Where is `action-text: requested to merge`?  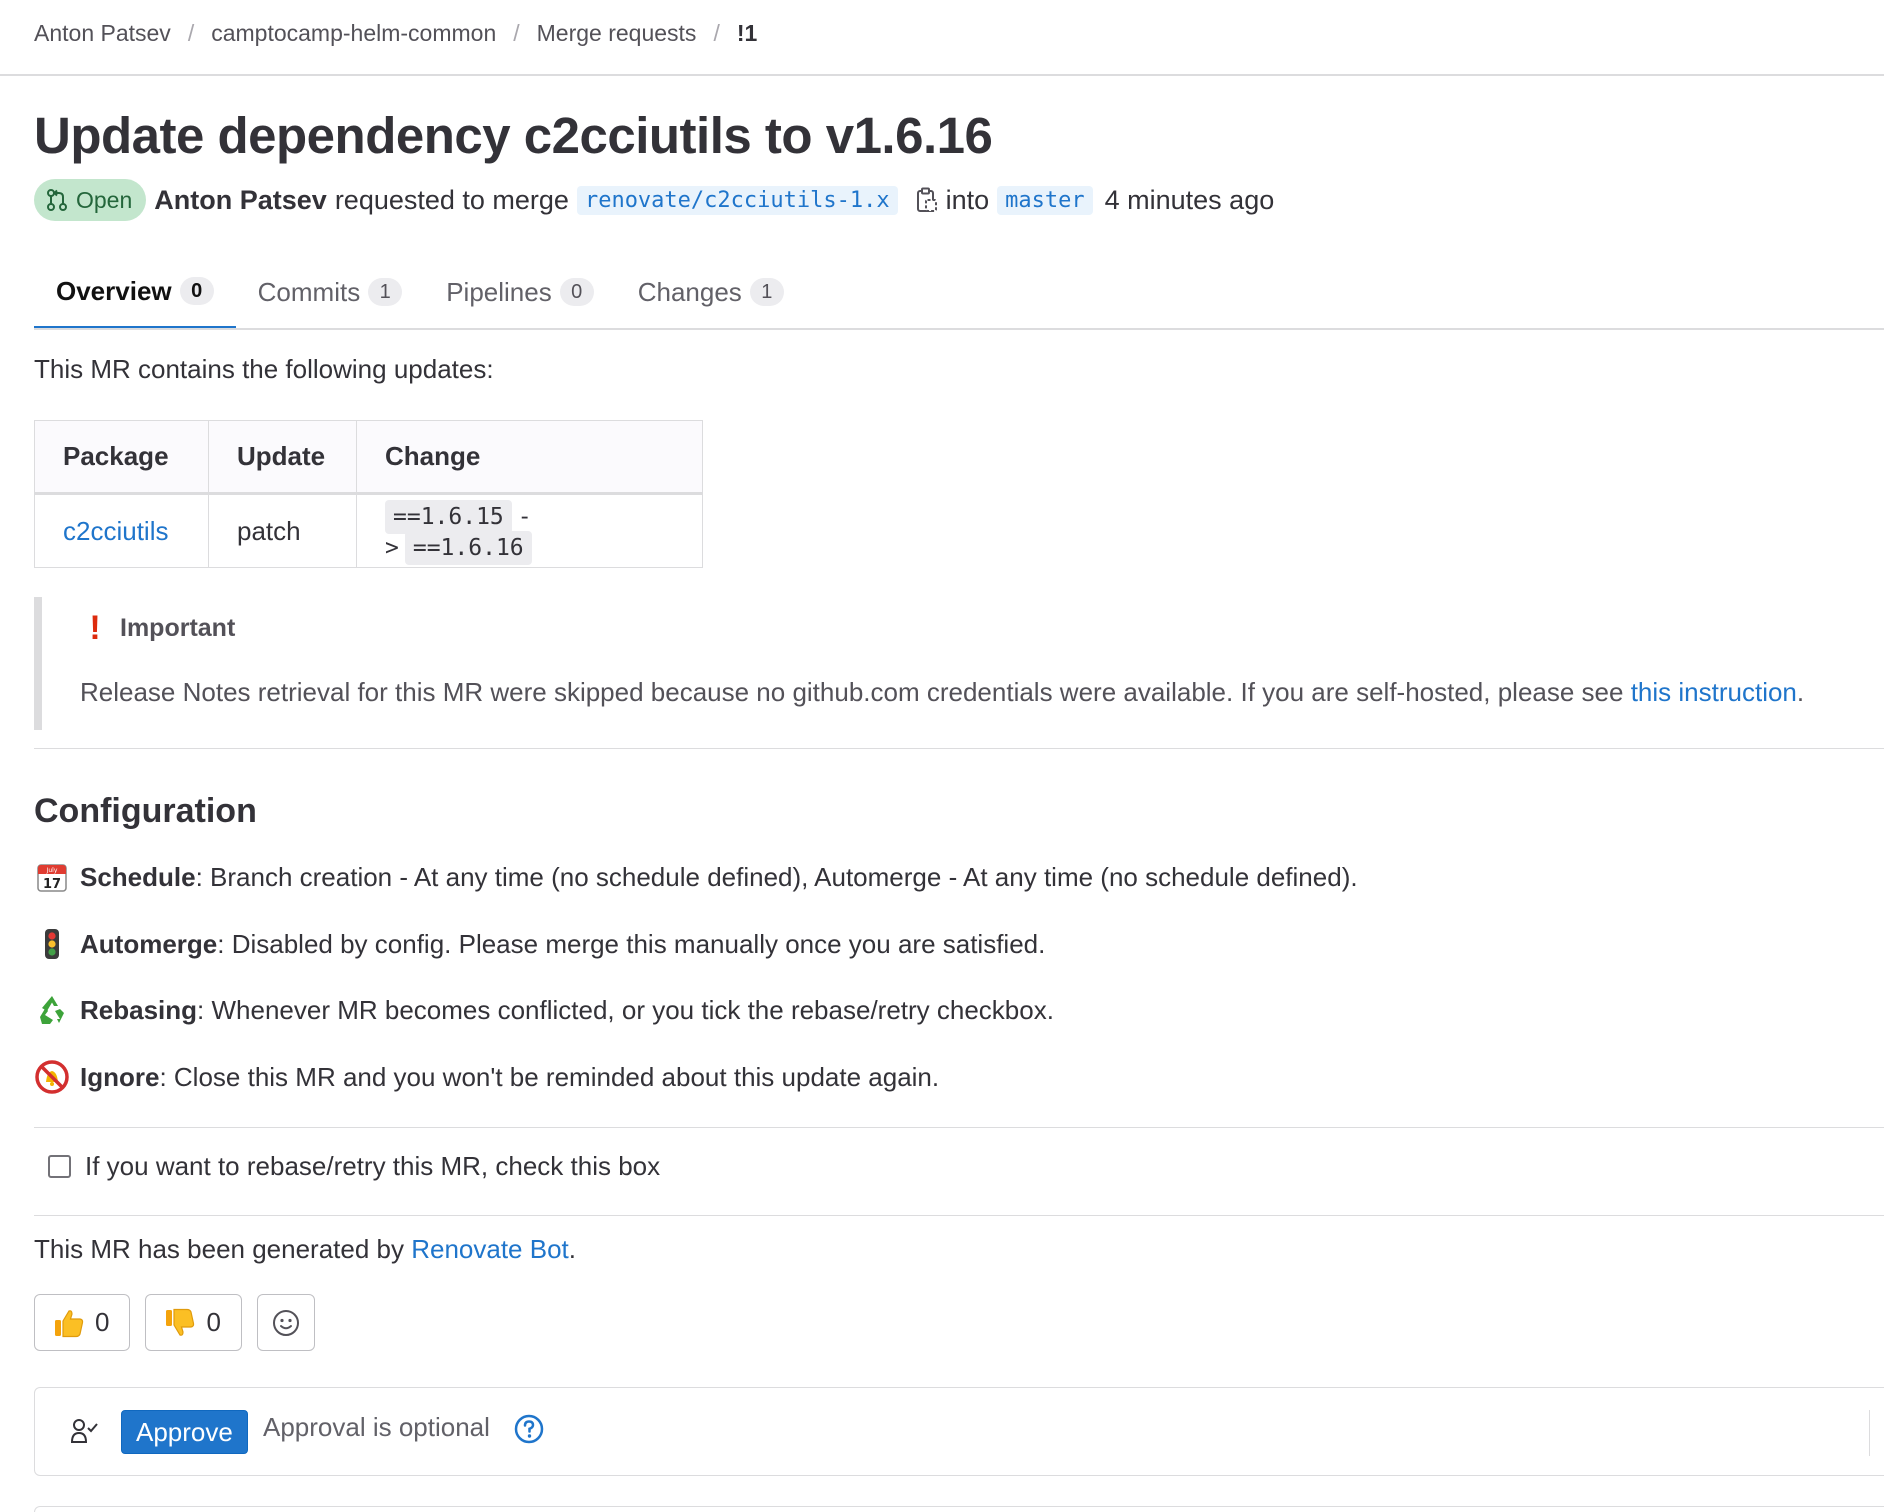
action-text: requested to merge is located at coordinates (451, 199).